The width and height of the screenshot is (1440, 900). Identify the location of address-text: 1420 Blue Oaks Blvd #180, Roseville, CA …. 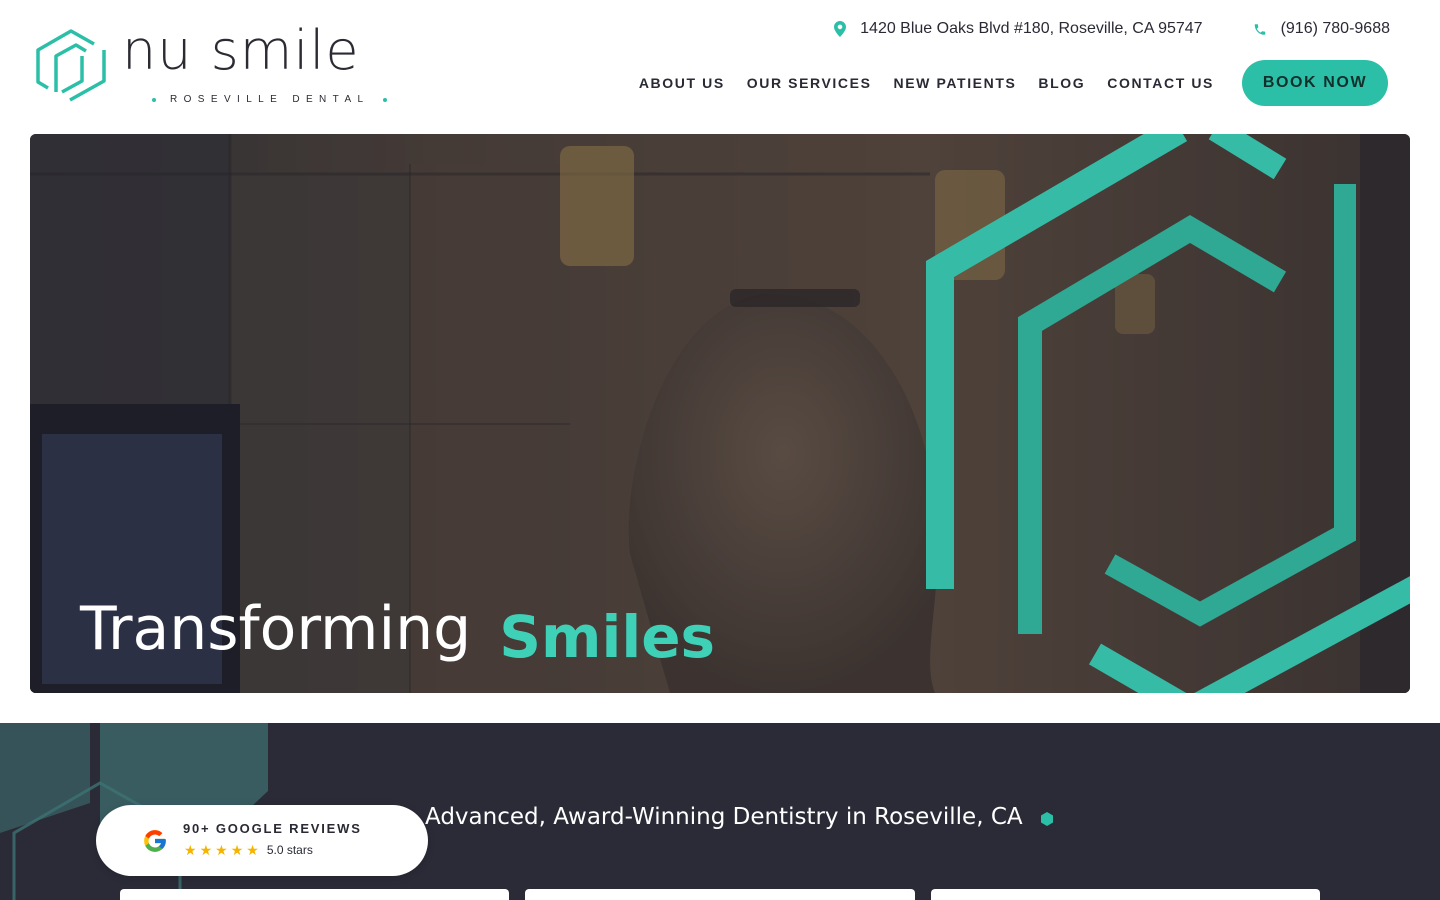
(1031, 28).